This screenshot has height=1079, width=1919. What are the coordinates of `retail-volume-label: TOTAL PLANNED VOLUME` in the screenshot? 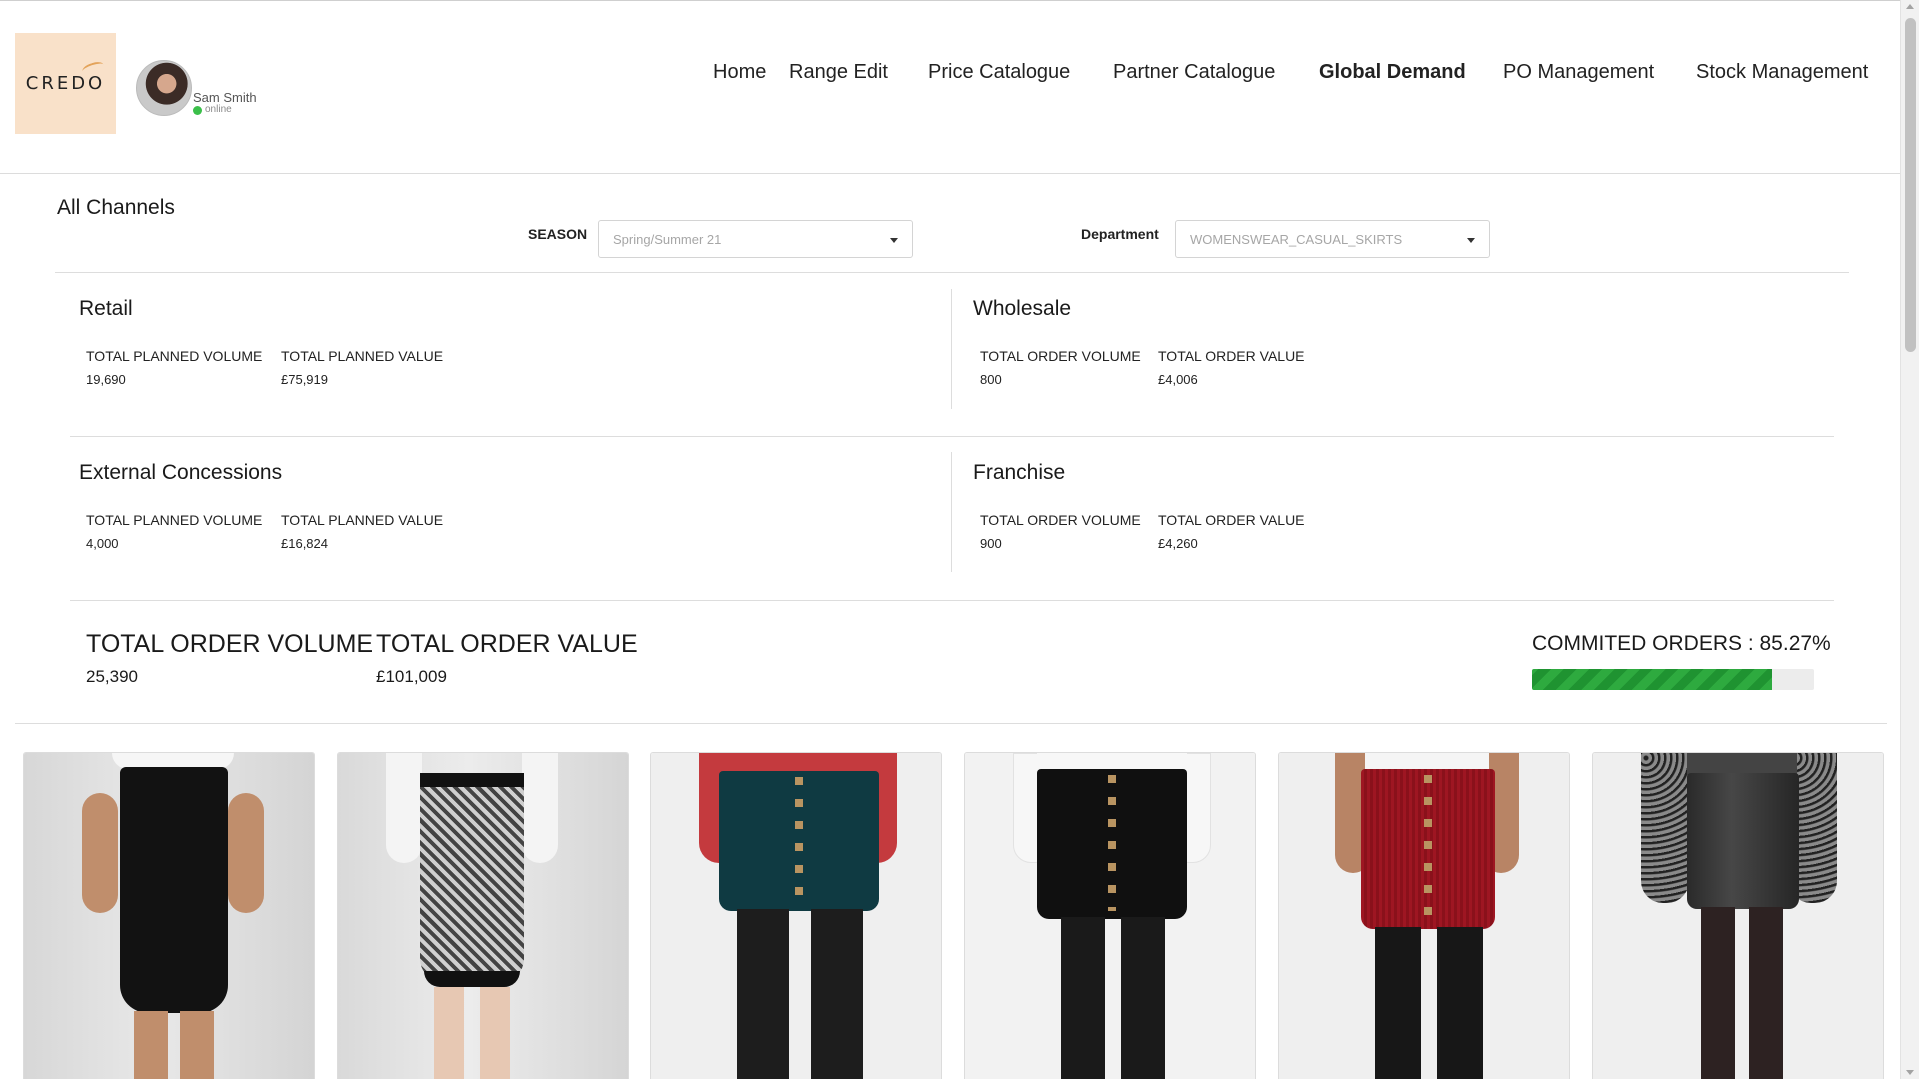 It's located at (174, 356).